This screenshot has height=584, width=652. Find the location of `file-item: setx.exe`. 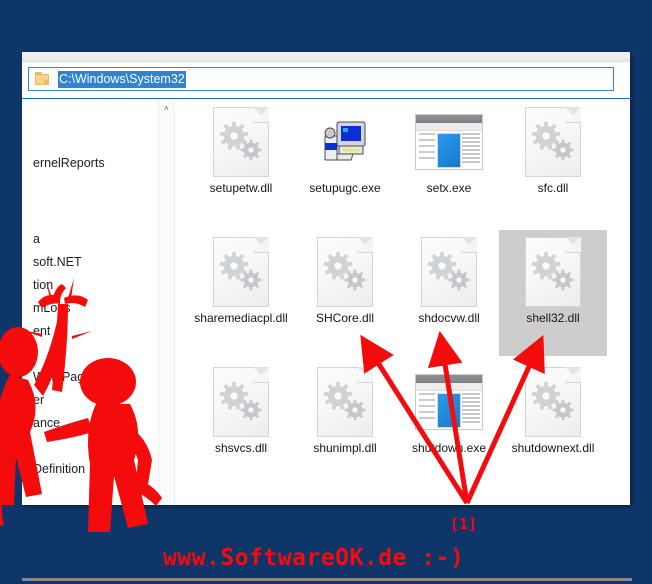

file-item: setx.exe is located at coordinates (449, 159).